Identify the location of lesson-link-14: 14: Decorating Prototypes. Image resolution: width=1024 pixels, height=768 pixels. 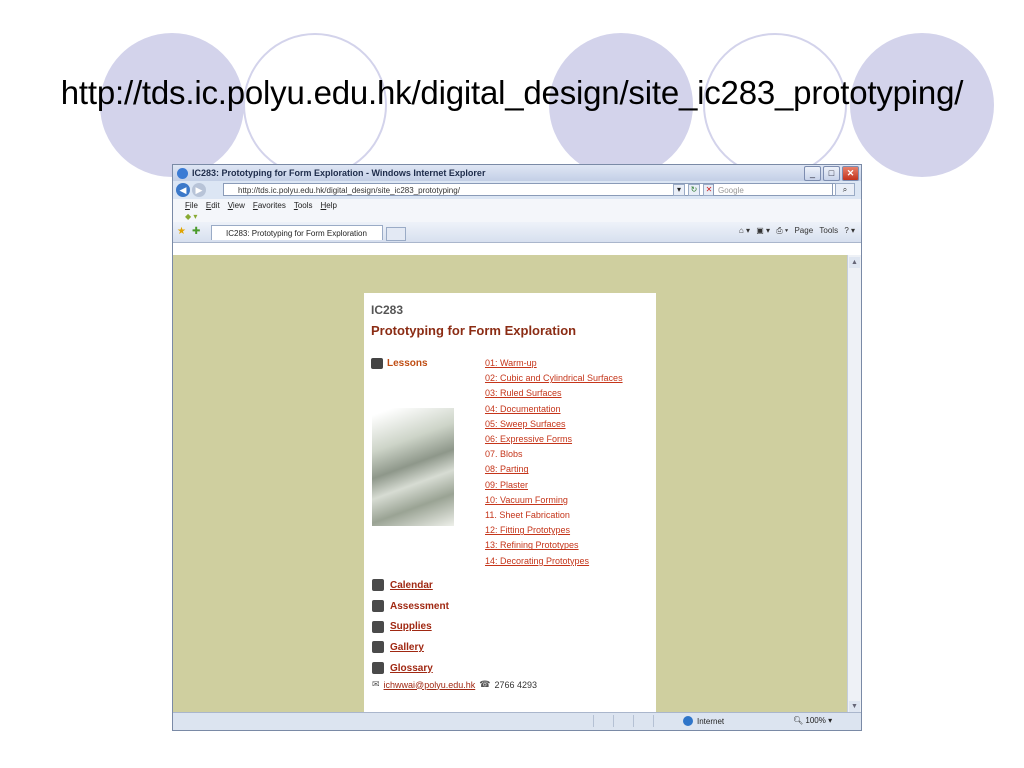
(554, 561).